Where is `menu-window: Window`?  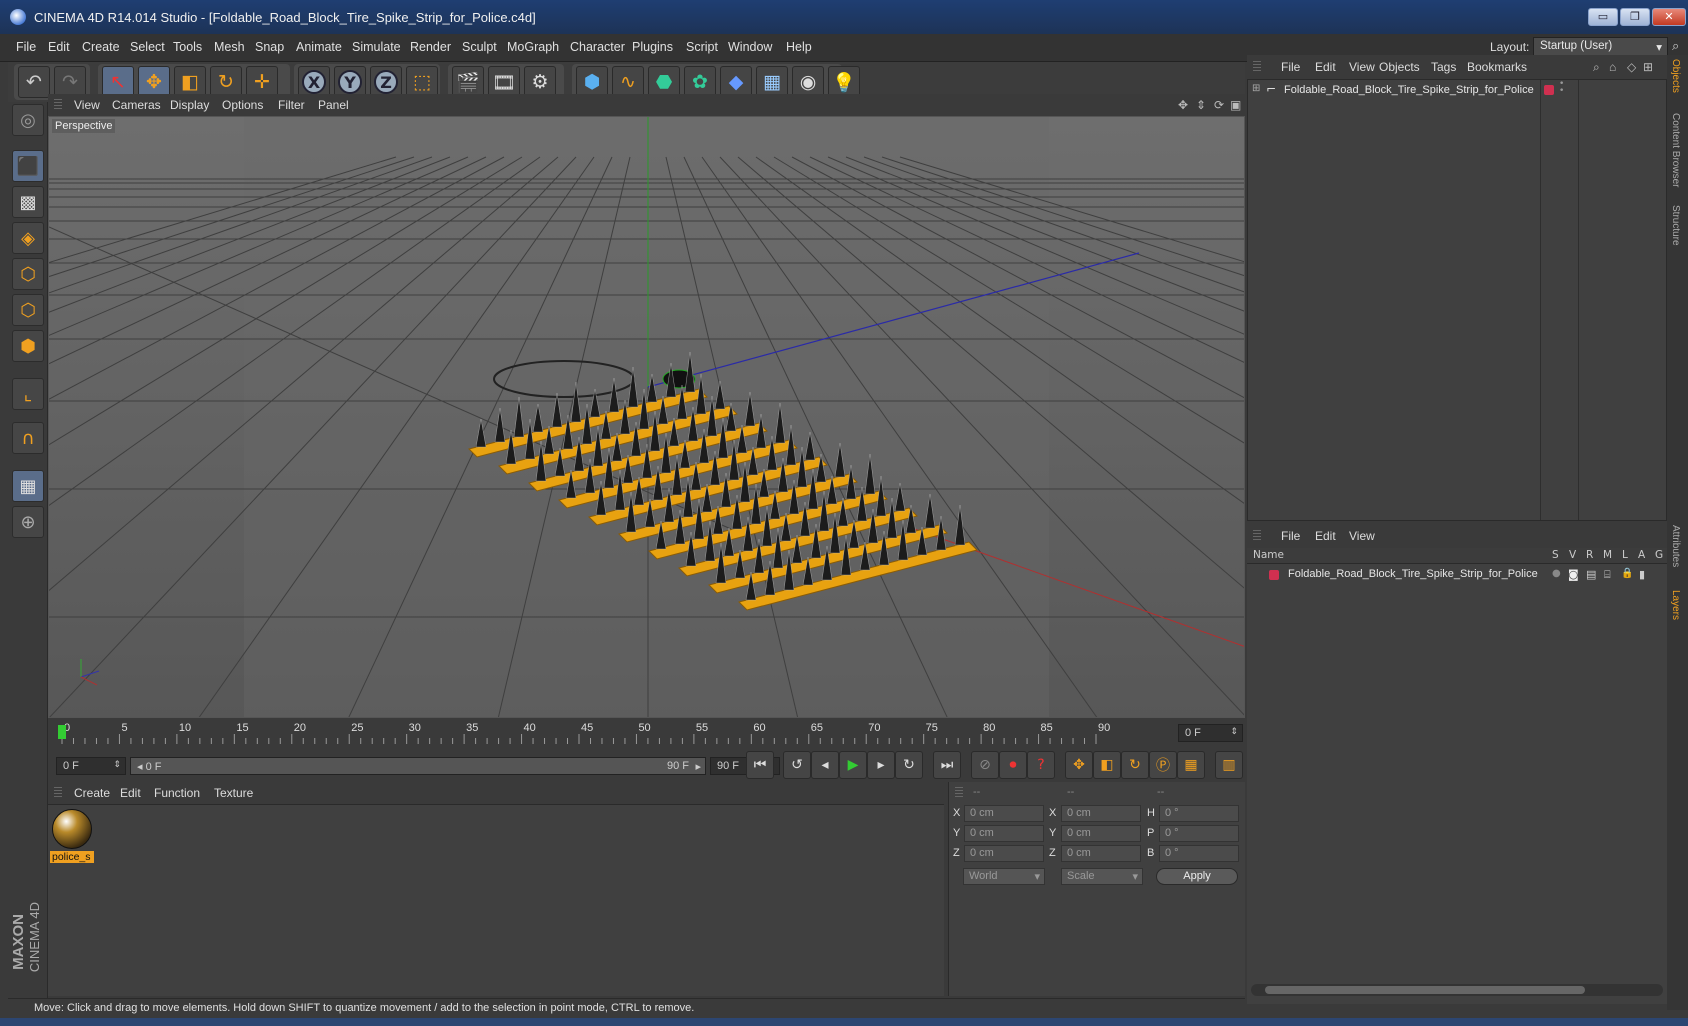 menu-window: Window is located at coordinates (750, 47).